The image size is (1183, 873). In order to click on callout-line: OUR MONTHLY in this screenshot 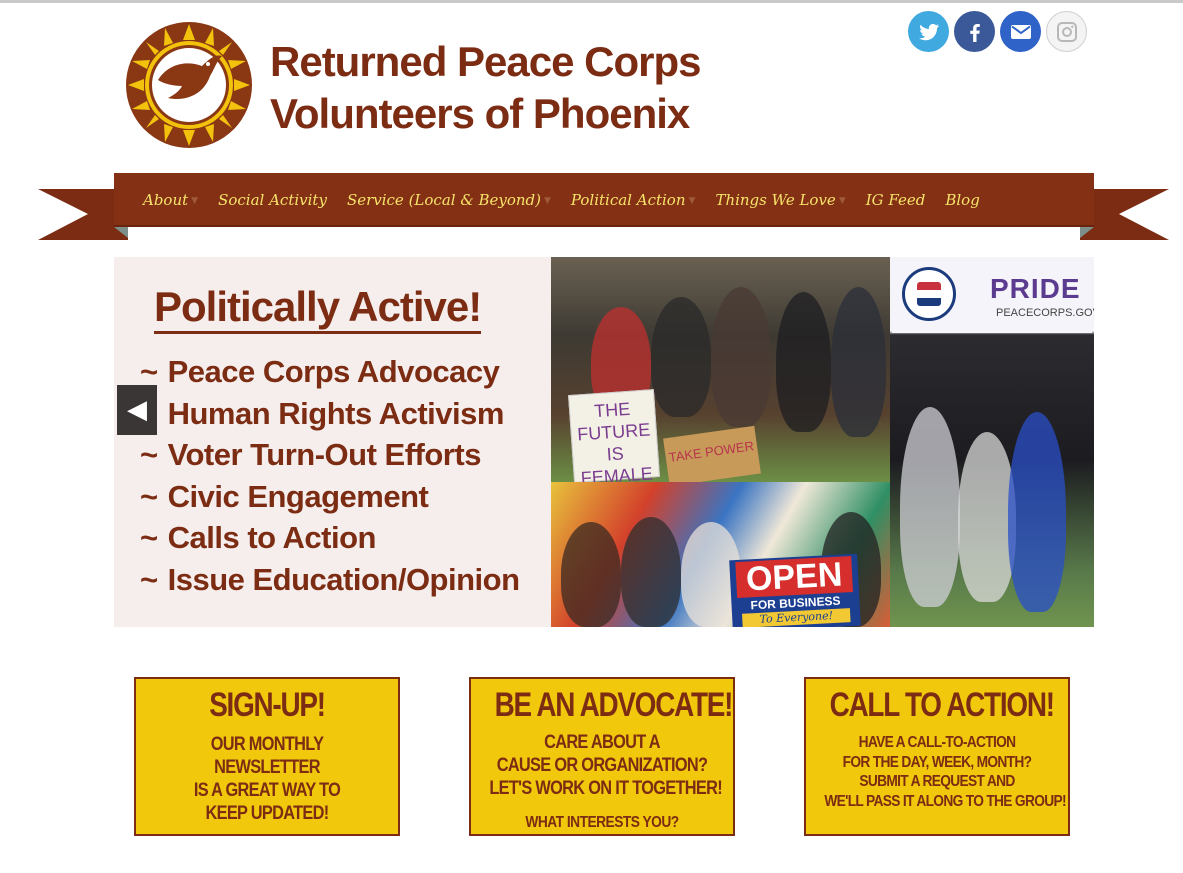, I will do `click(267, 744)`.